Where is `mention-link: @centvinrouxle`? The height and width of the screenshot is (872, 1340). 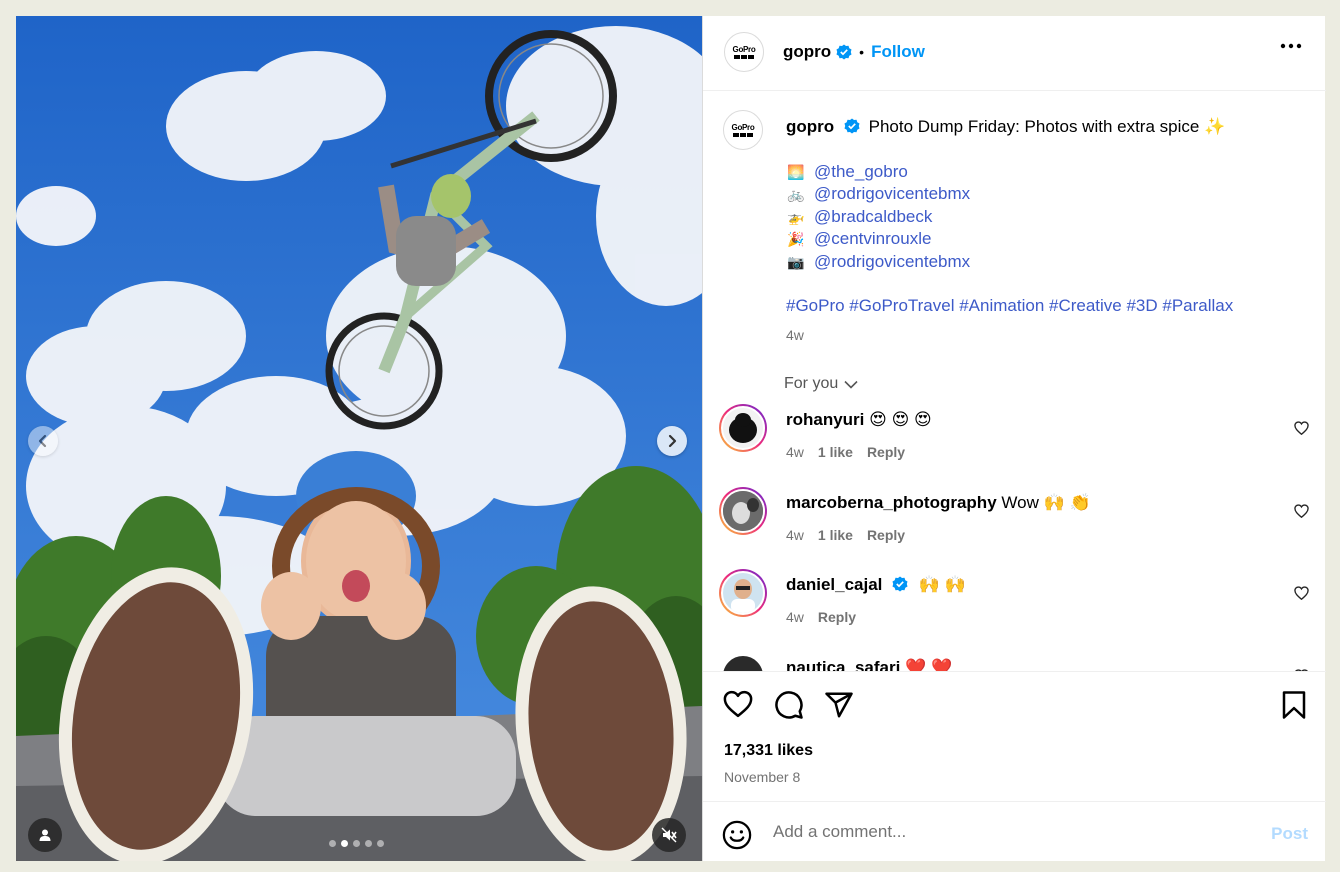 mention-link: @centvinrouxle is located at coordinates (872, 239).